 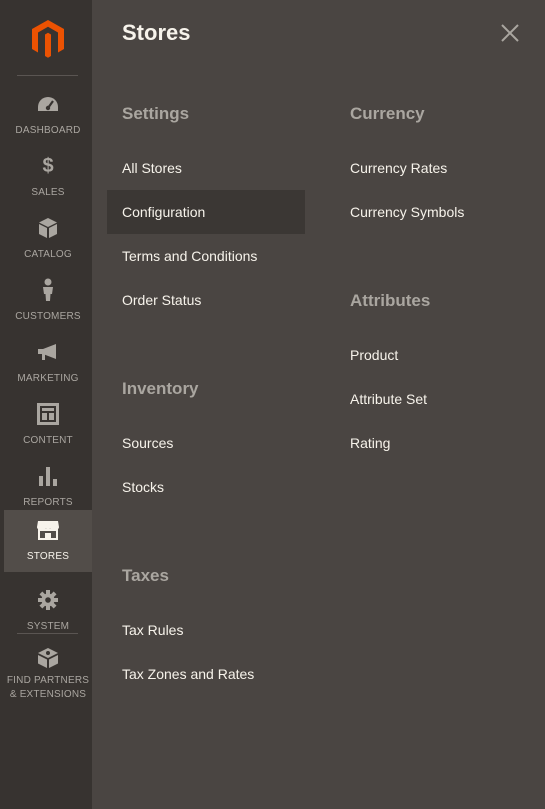 I want to click on menu-link-tax-zones-and-rates: Tax Zones and Rates, so click(x=188, y=674).